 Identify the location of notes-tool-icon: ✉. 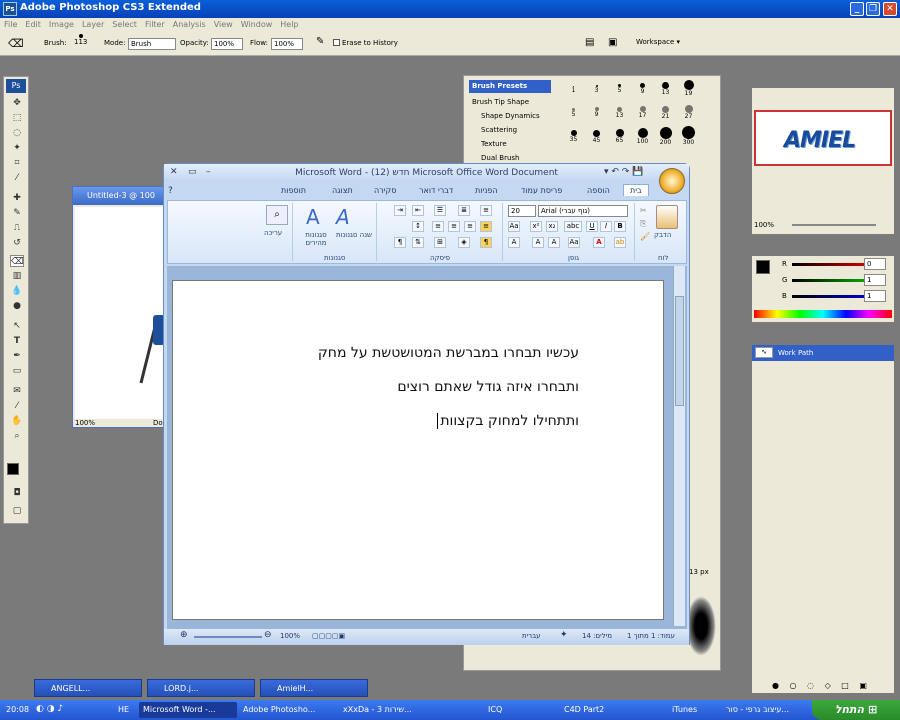
(17, 391).